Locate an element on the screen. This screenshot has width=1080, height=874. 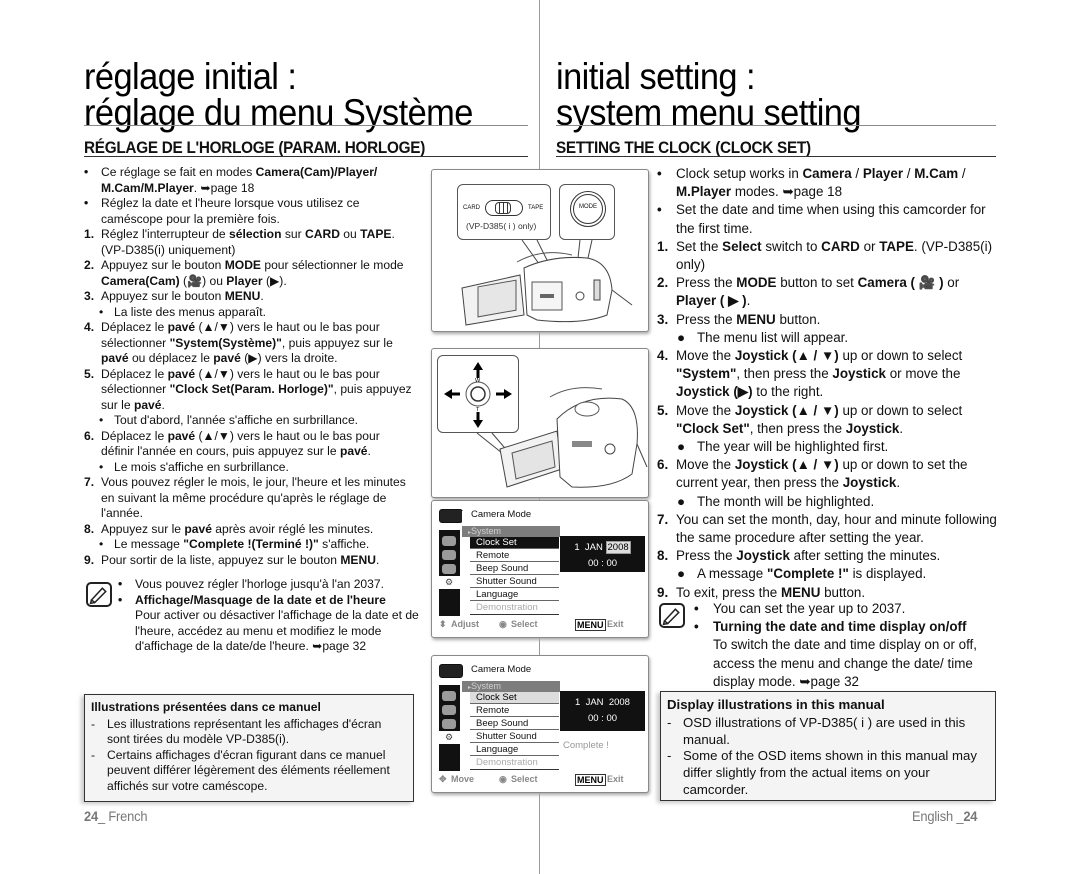
item-text: You can set the year up to 2037. is located at coordinates (809, 608).